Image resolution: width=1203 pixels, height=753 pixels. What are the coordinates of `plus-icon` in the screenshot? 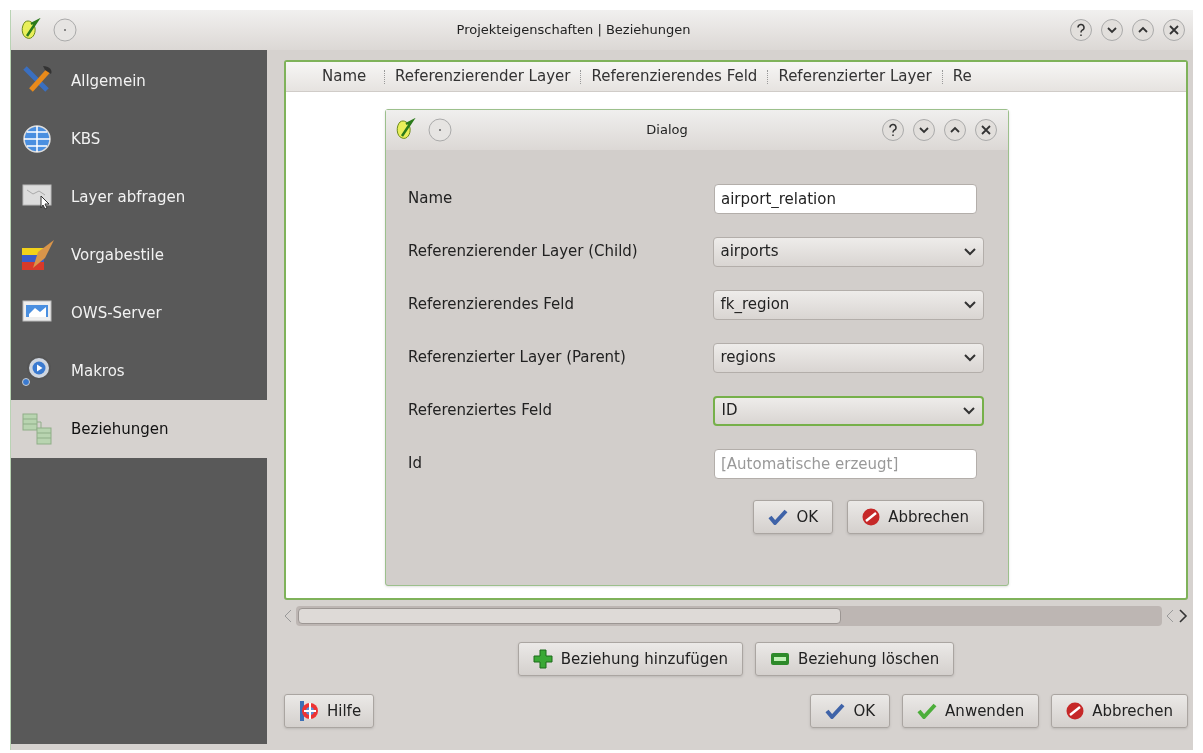 It's located at (542, 659).